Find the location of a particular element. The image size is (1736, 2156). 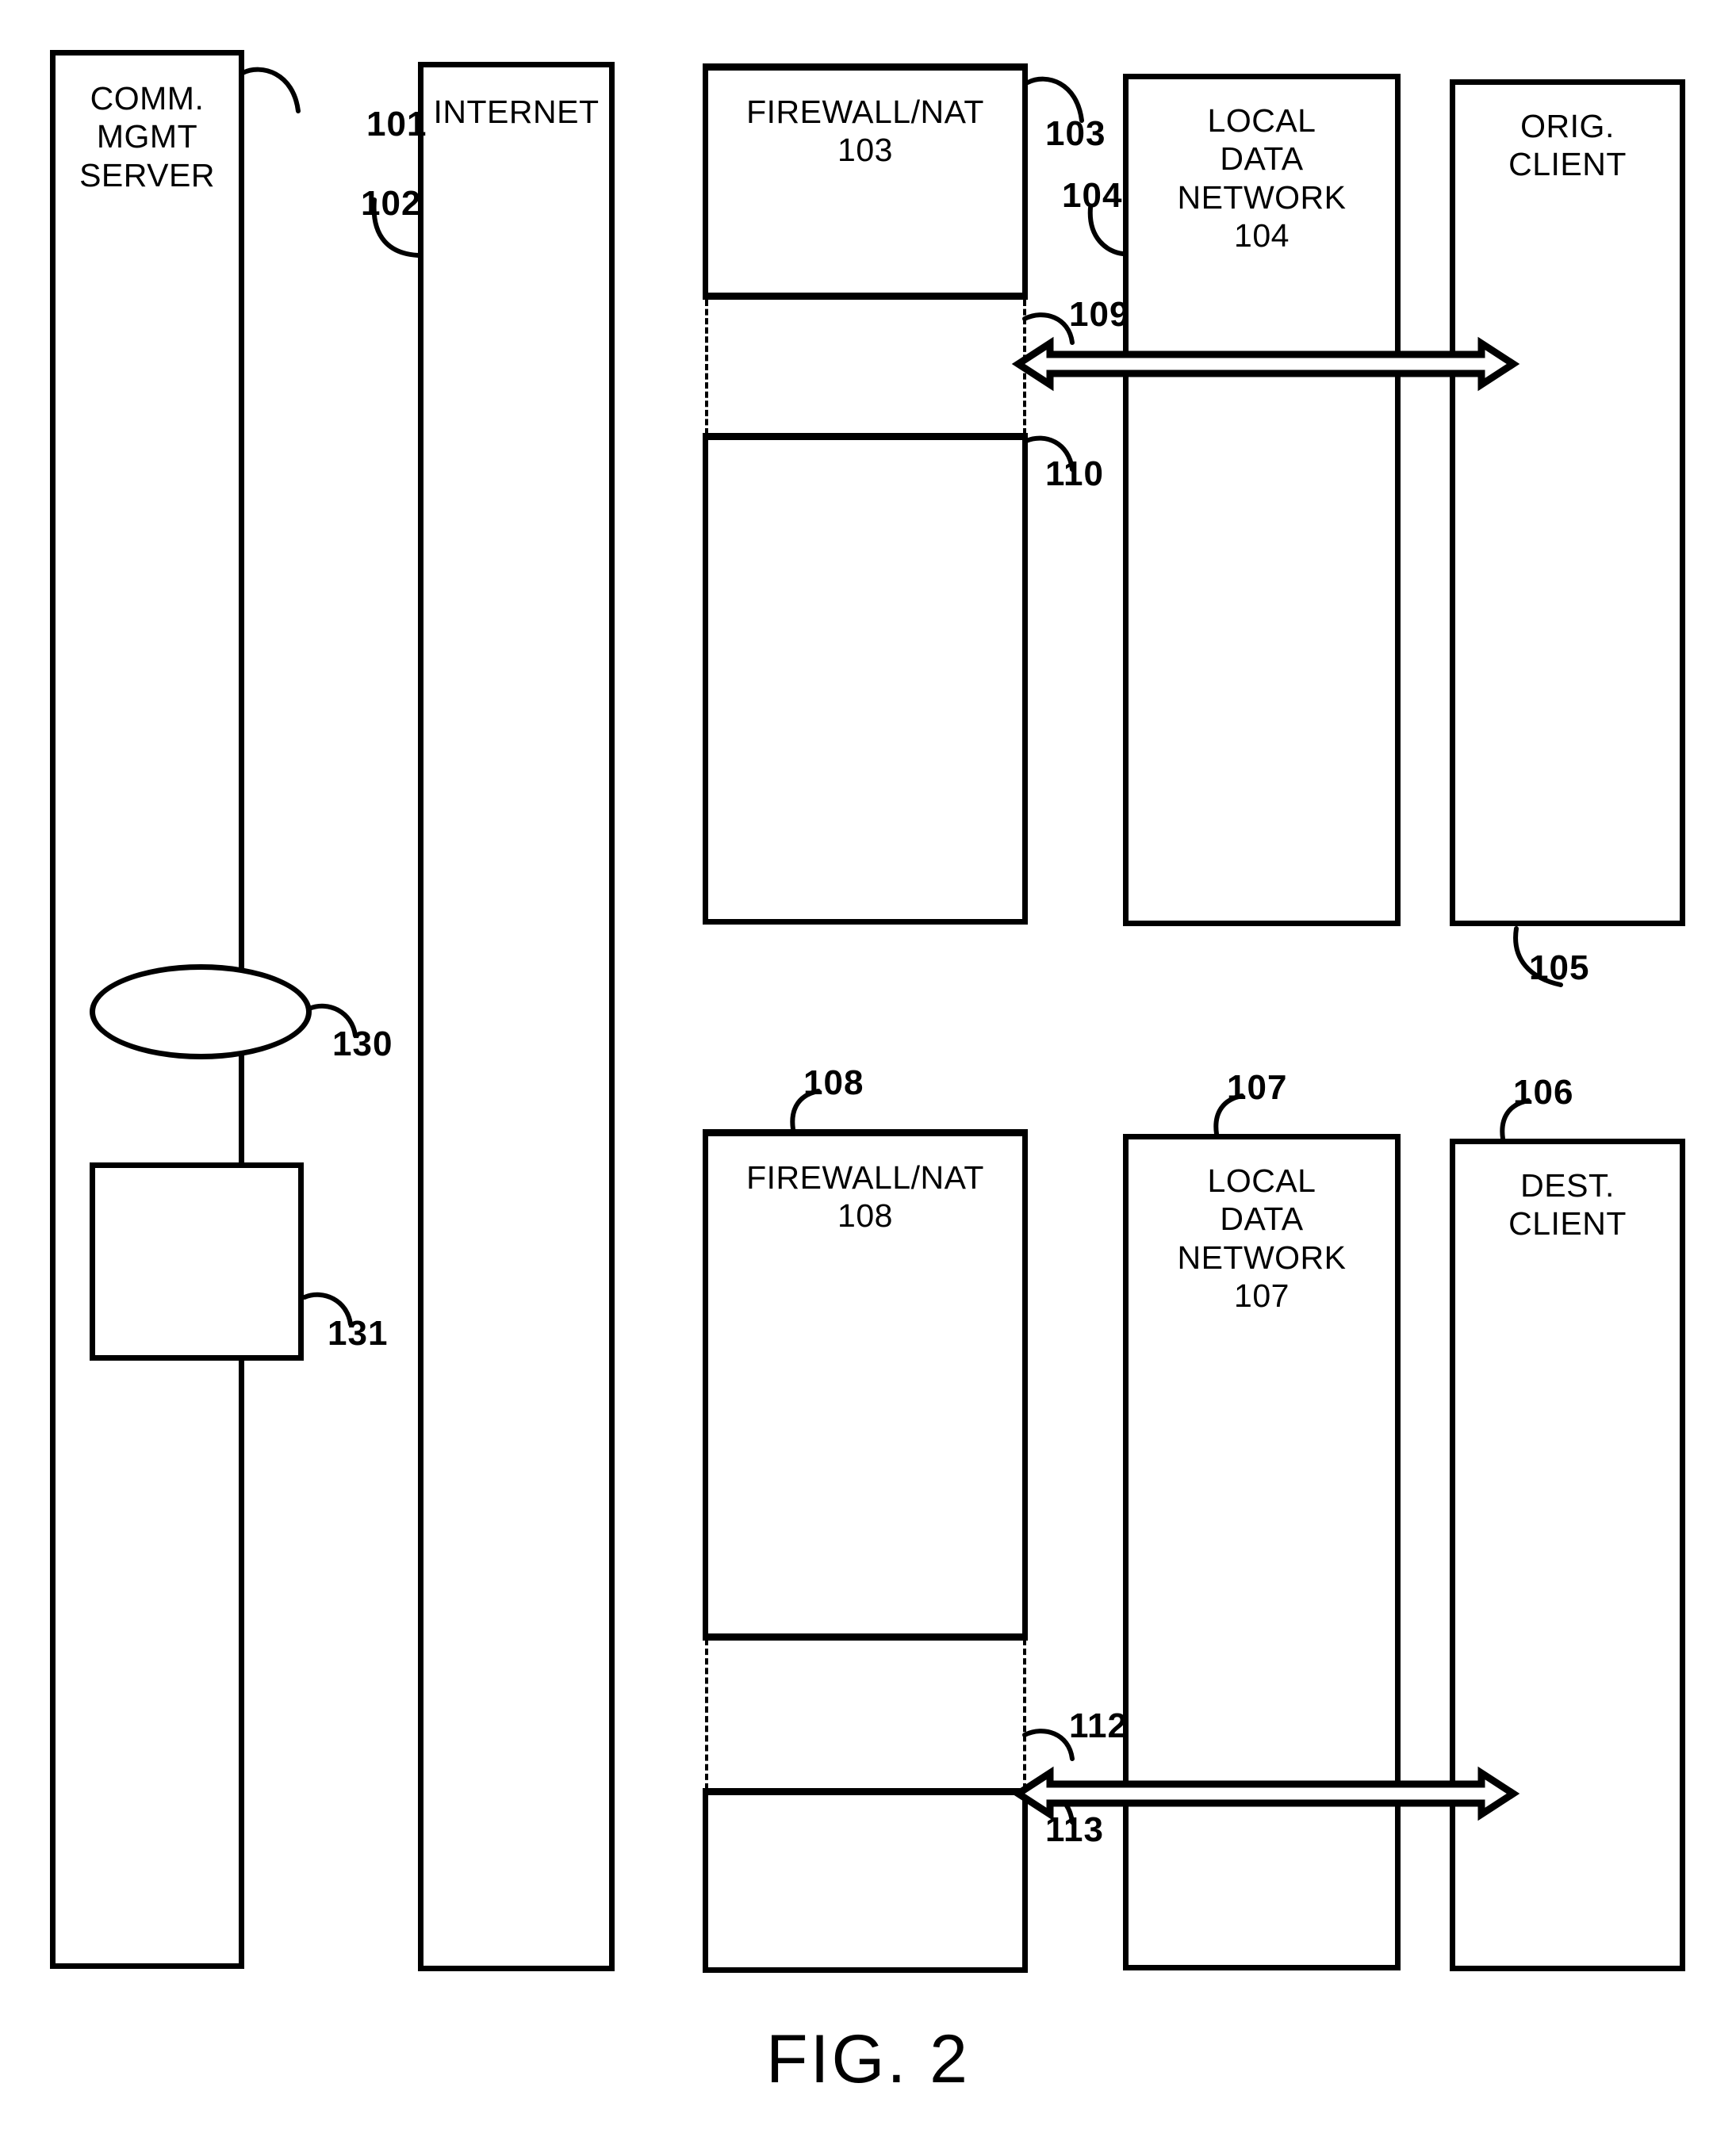

ref-numeral-106-leader: 106 is located at coordinates (1543, 1092).